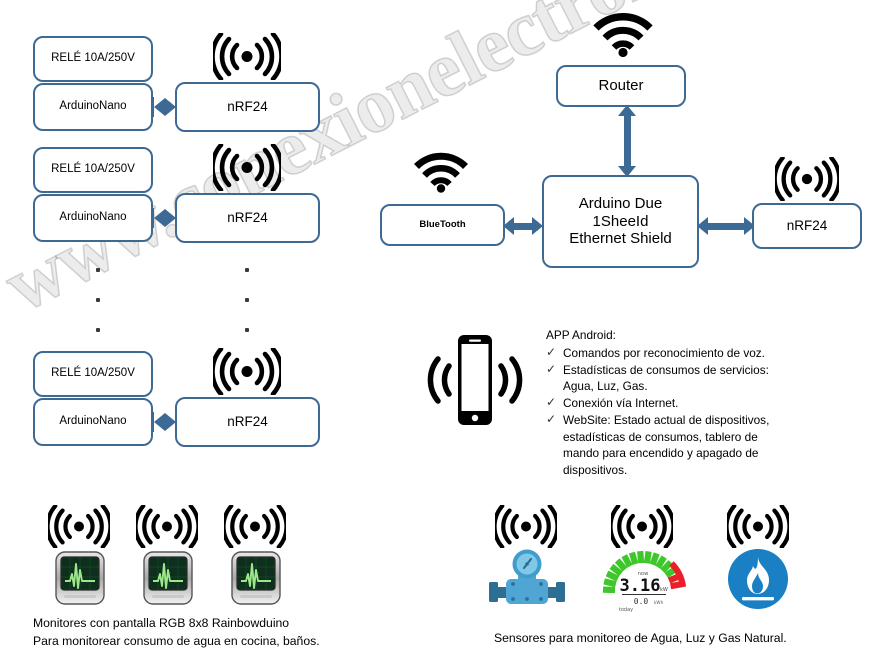 Image resolution: width=877 pixels, height=662 pixels. I want to click on app-feature-item-1: ✓ Comandos por reconocimiento de voz., so click(671, 353).